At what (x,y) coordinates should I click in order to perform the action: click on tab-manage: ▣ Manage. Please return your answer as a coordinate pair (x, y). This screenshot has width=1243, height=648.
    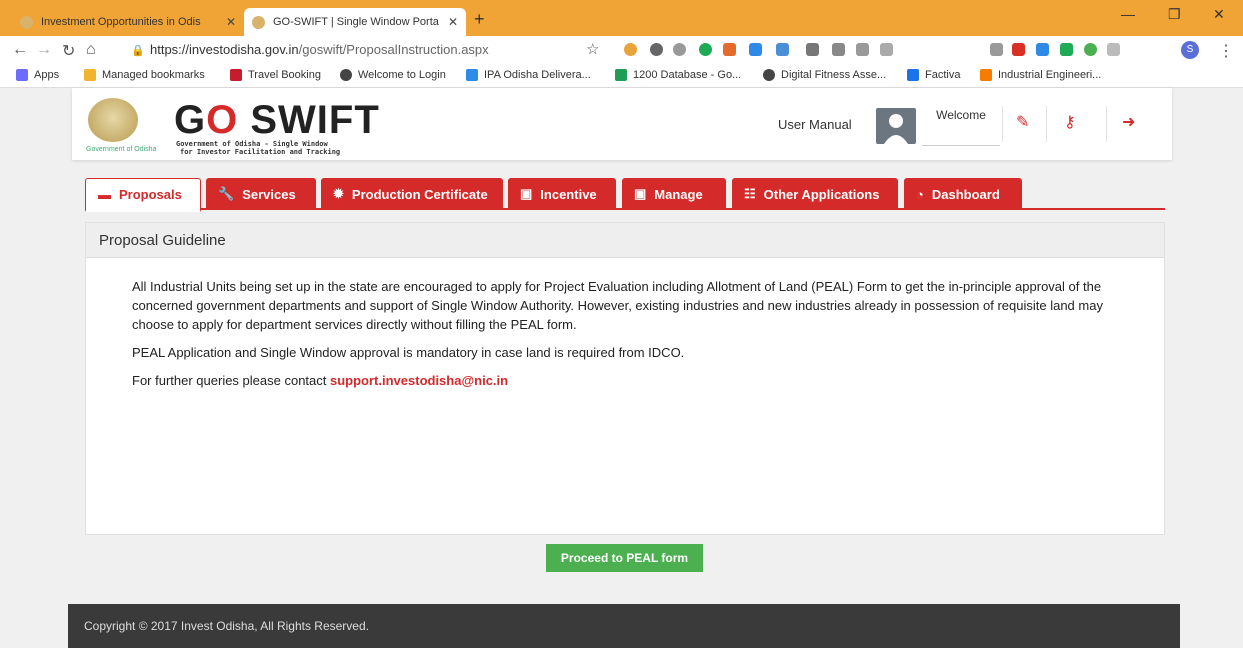
    Looking at the image, I should click on (674, 194).